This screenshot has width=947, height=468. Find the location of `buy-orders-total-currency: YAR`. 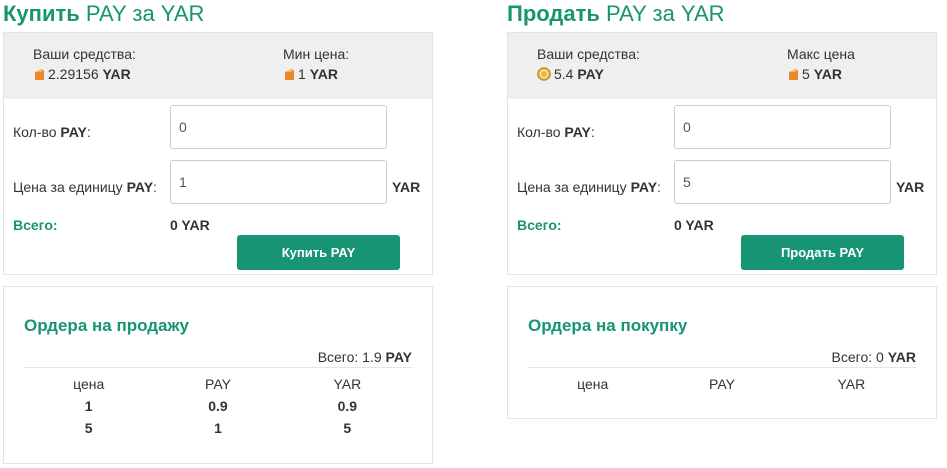

buy-orders-total-currency: YAR is located at coordinates (901, 357).